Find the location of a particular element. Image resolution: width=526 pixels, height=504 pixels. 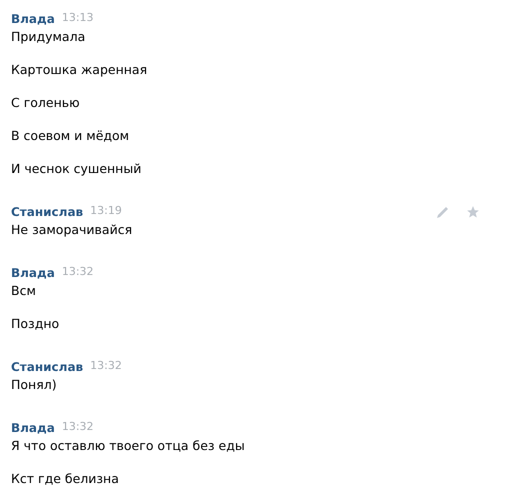

message-text: Понял) is located at coordinates (34, 385).